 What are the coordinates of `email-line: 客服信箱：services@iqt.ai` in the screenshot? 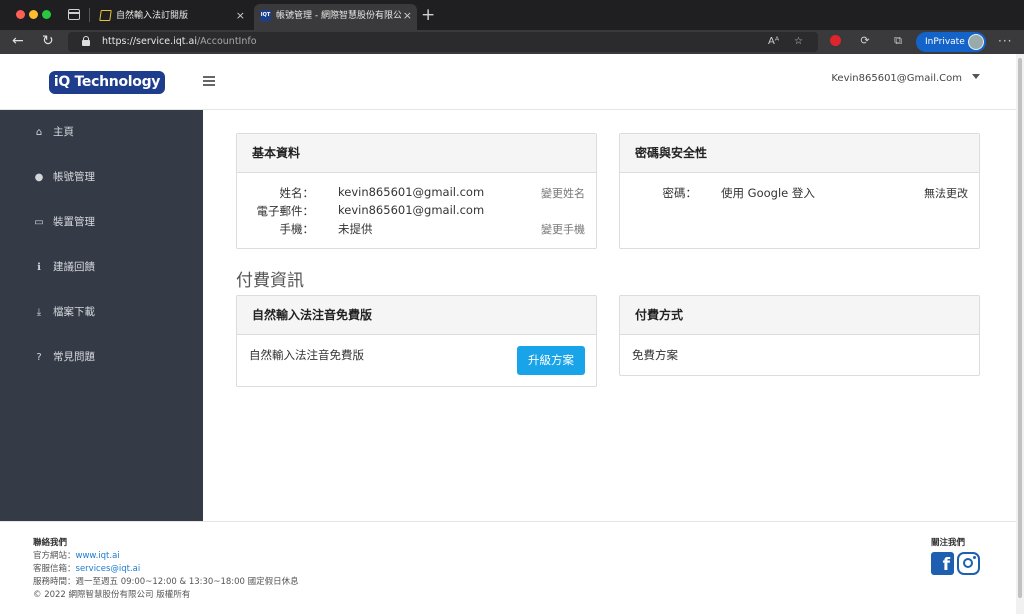 It's located at (86, 568).